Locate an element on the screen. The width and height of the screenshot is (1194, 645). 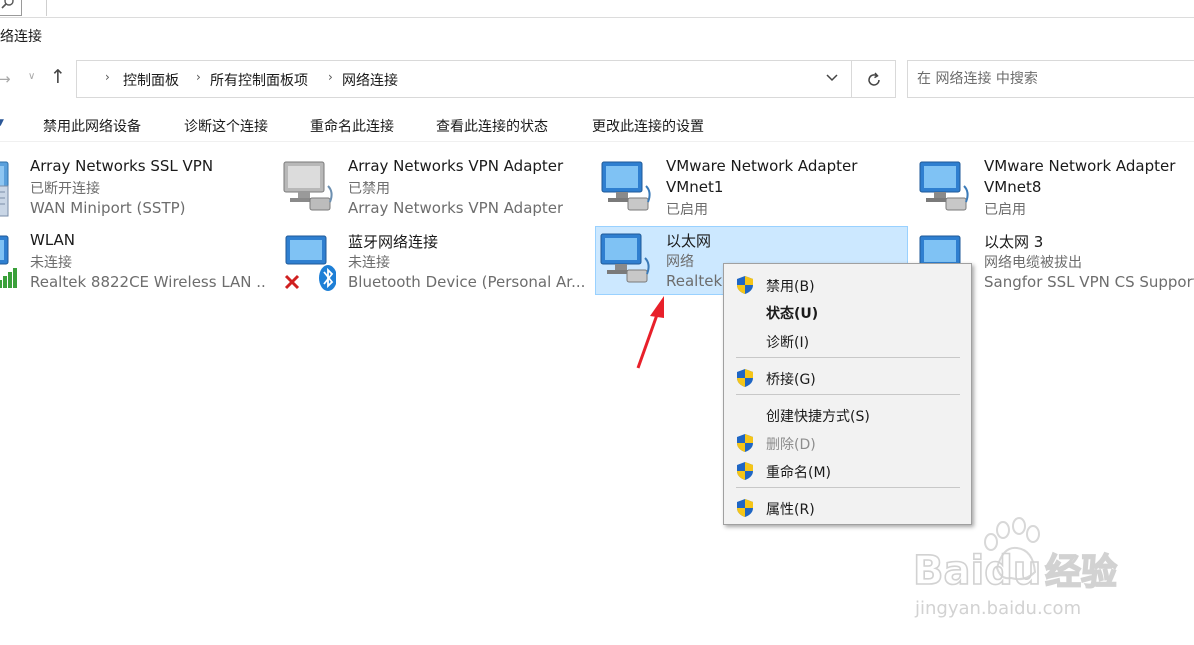
connection-status: 网络 is located at coordinates (680, 262).